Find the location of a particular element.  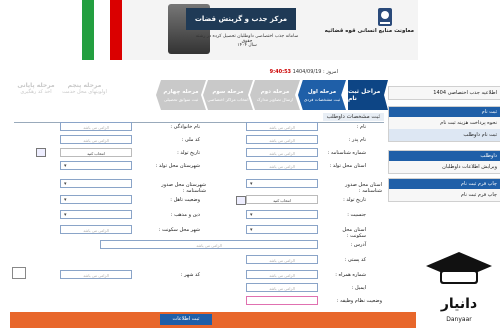

step-5: مرحله پنجم اولویتهای محل خدمت is located at coordinates (84, 95).